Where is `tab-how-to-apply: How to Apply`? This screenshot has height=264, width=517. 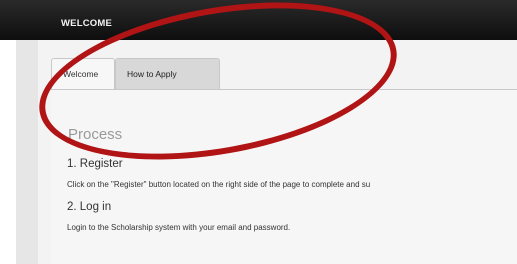 tab-how-to-apply: How to Apply is located at coordinates (167, 73).